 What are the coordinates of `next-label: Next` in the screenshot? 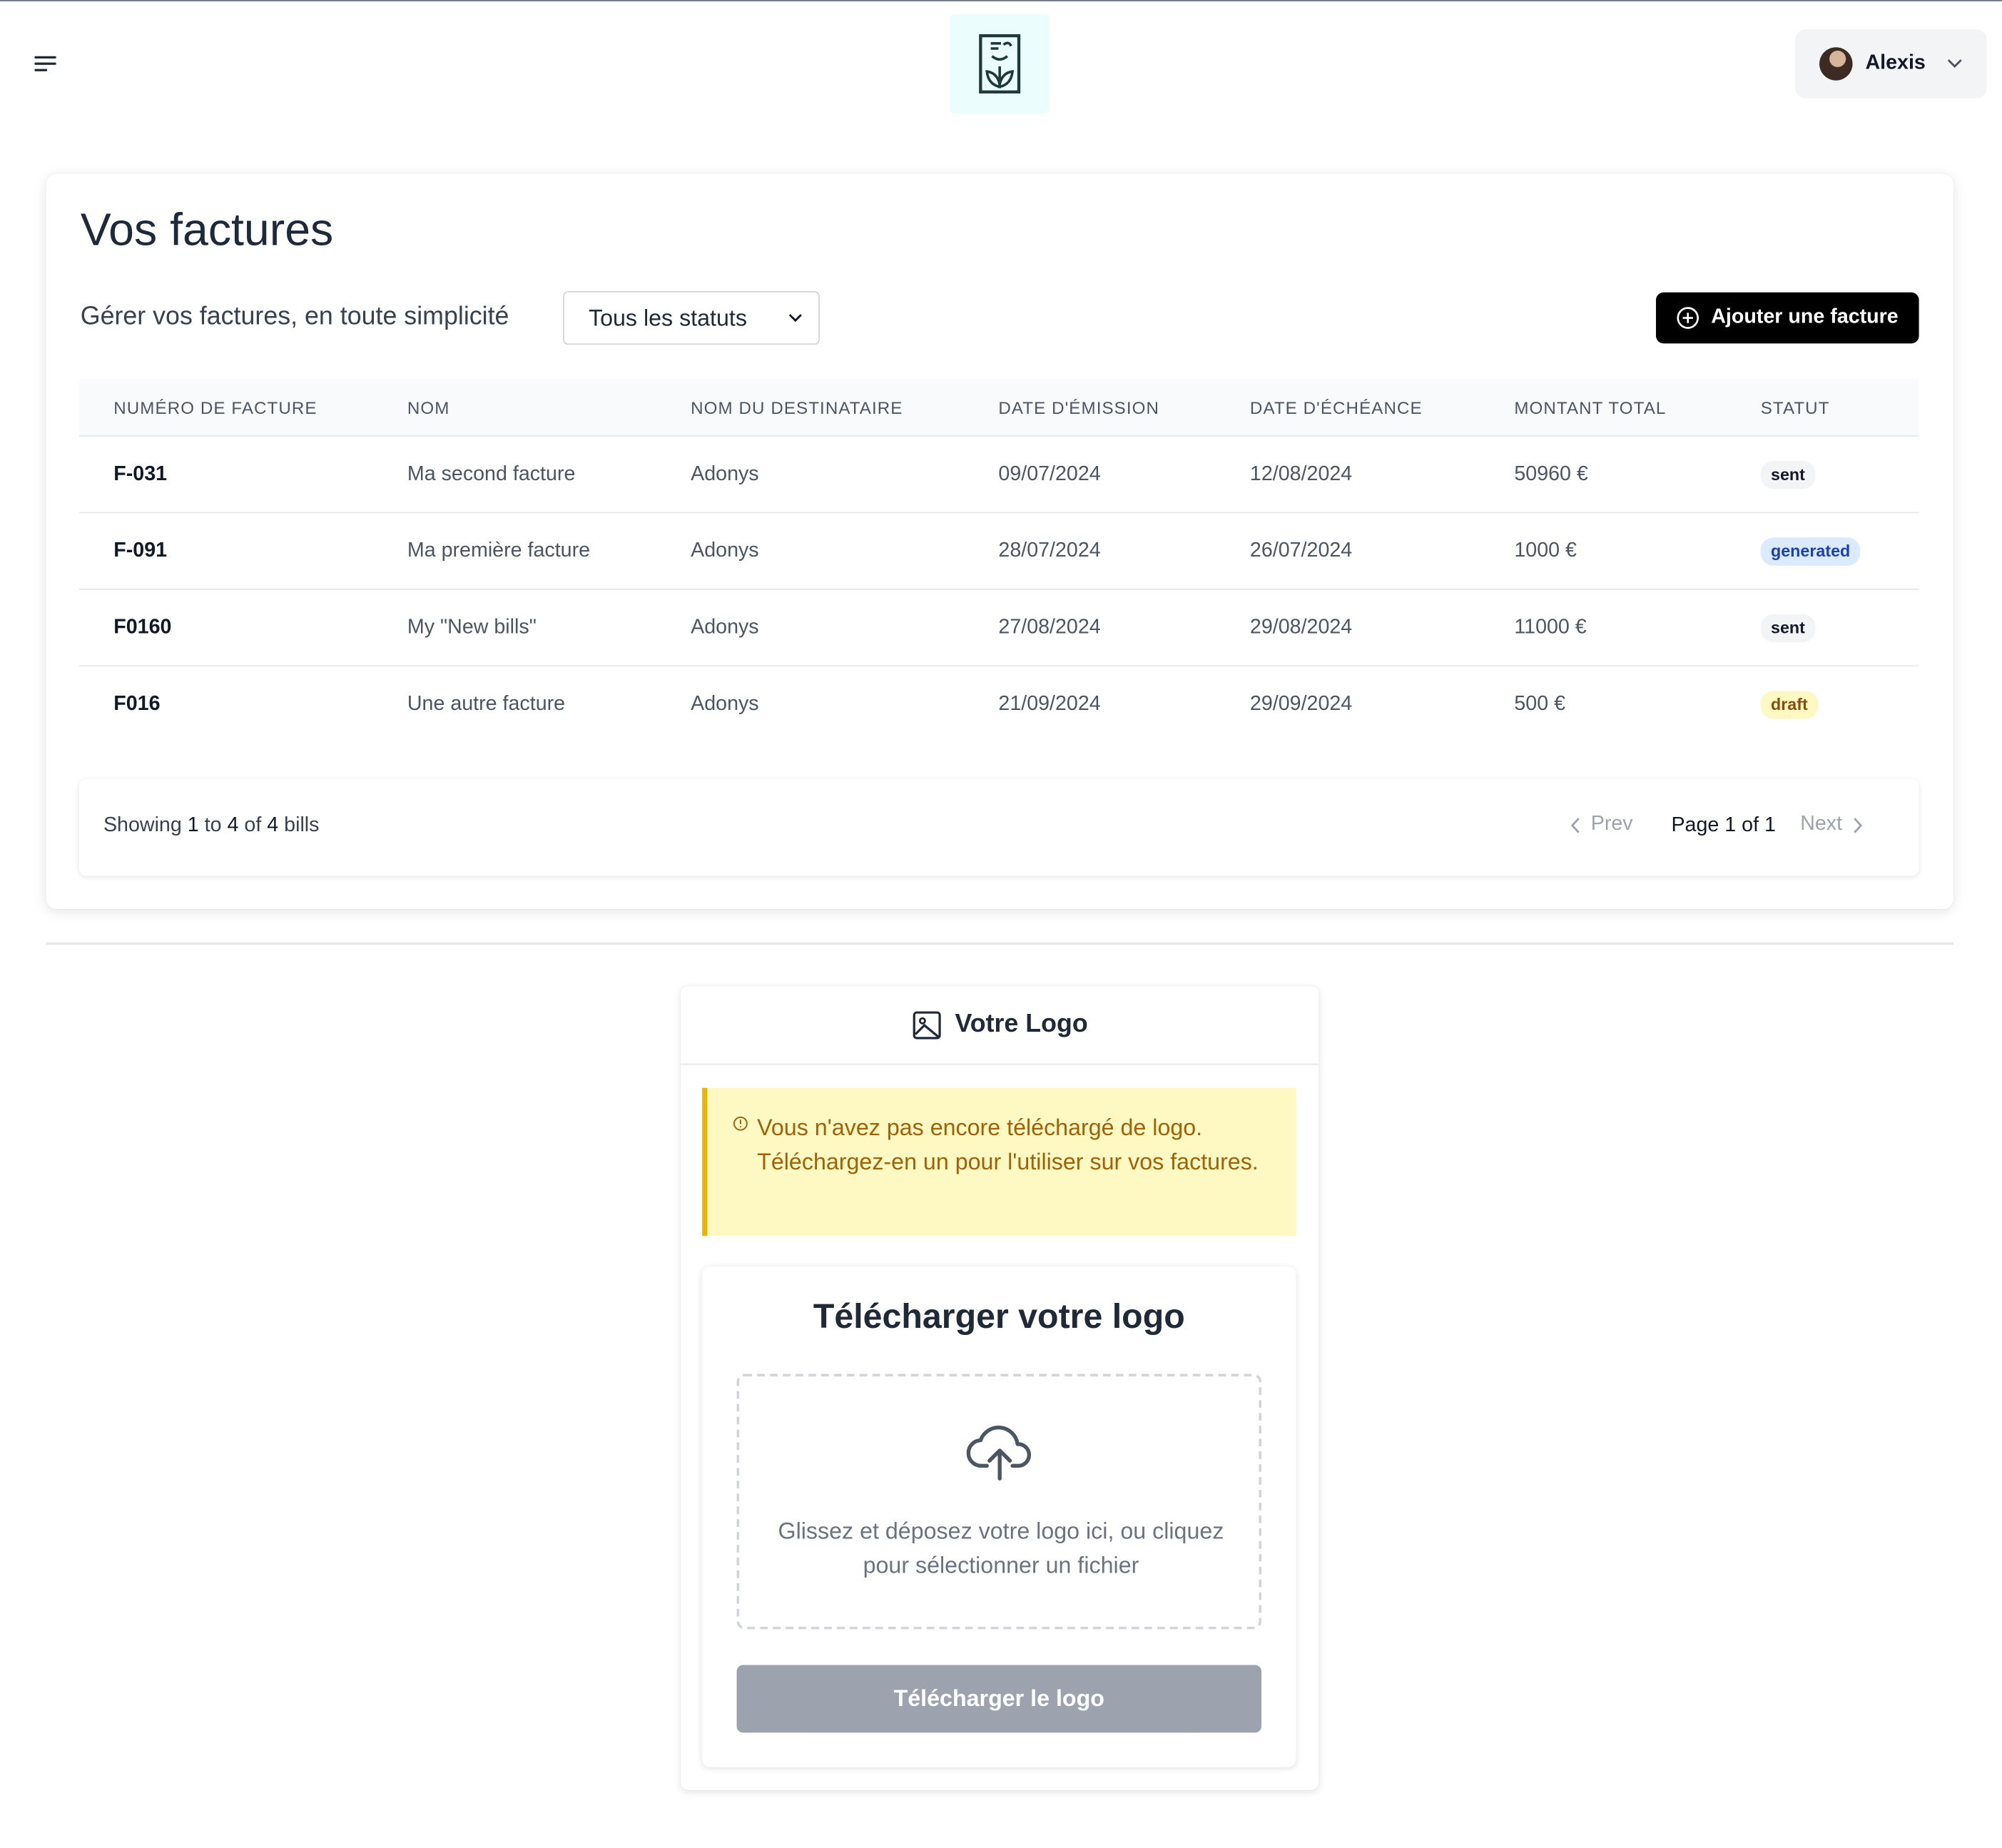 It's located at (1821, 825).